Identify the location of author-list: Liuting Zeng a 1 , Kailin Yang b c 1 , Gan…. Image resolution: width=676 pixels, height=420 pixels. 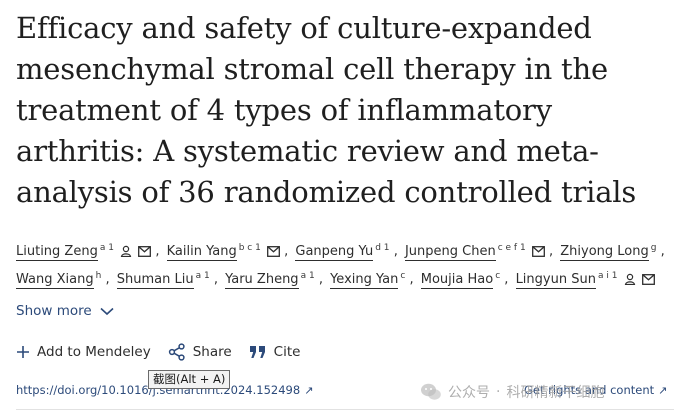
(340, 266).